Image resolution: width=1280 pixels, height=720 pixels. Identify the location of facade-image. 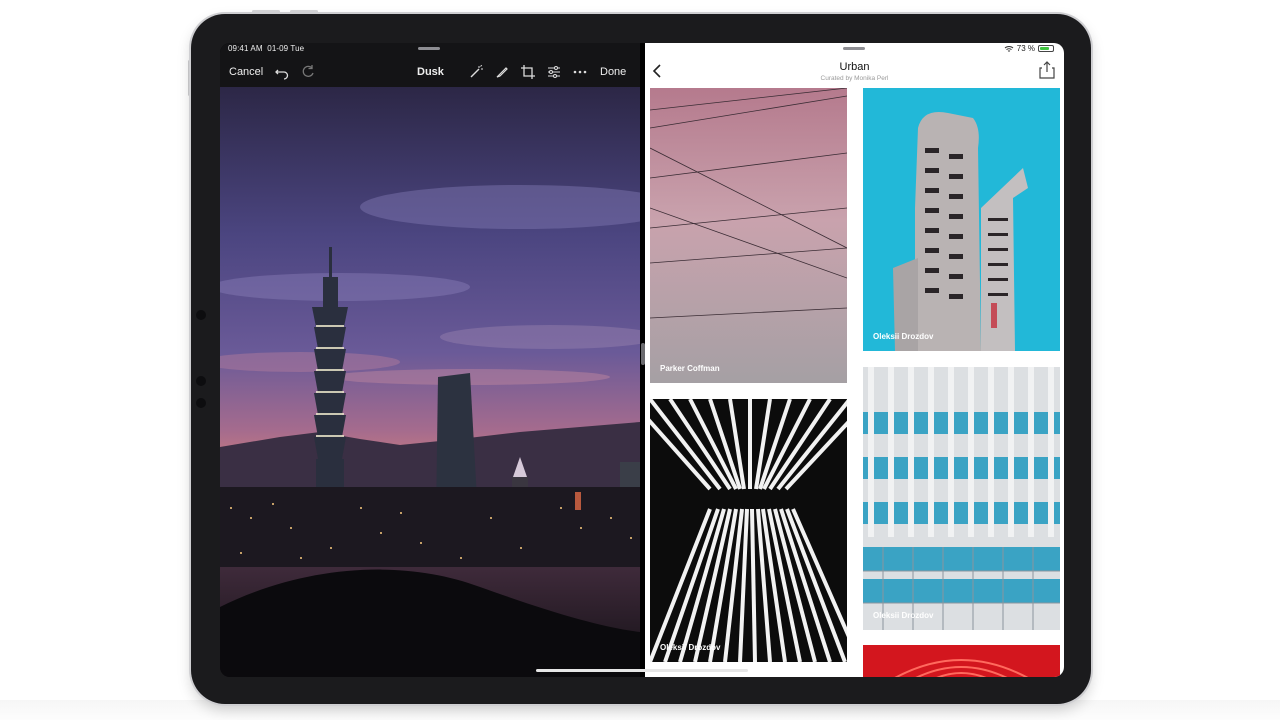
(961, 498).